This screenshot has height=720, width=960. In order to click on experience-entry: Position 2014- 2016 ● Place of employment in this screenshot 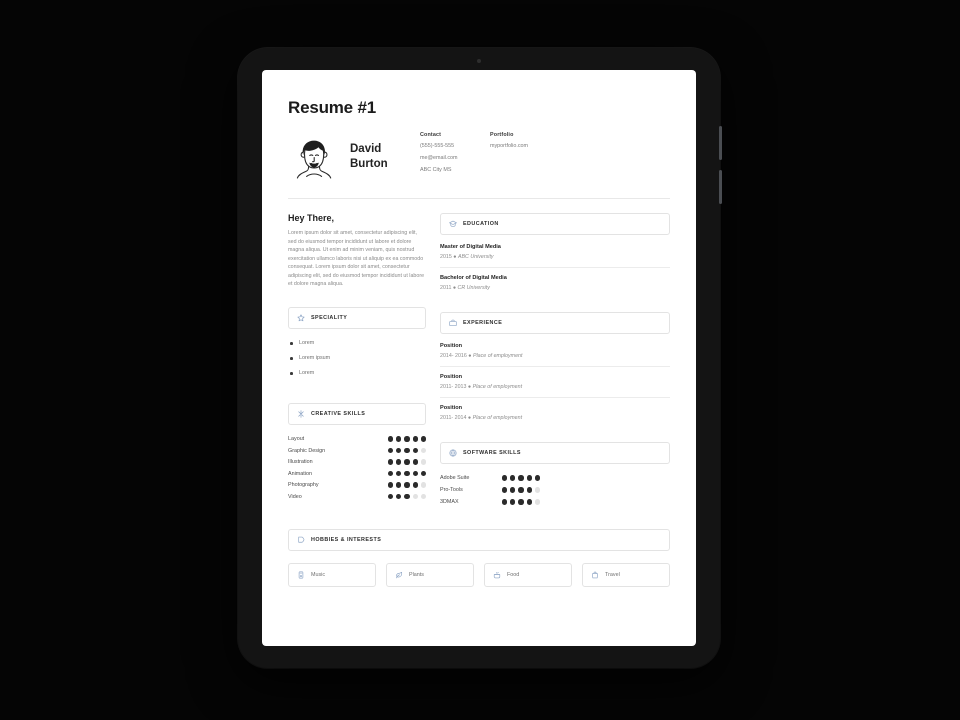, I will do `click(555, 355)`.